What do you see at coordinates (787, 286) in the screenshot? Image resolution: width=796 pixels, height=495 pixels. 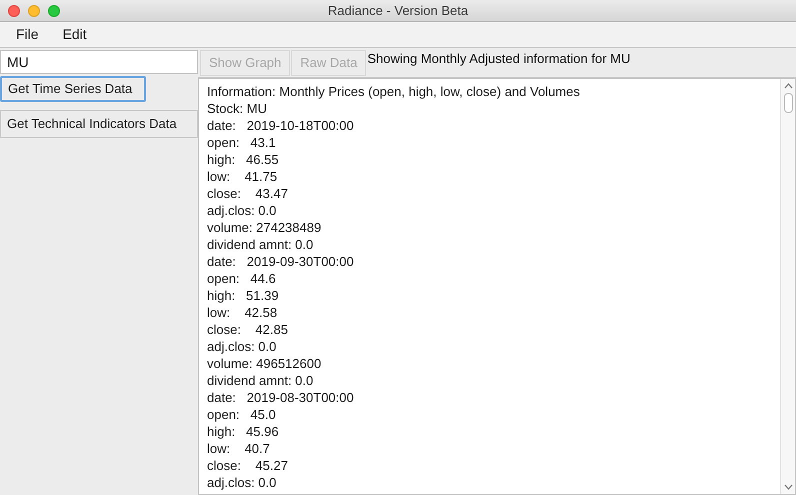 I see `vertical-scrollbar` at bounding box center [787, 286].